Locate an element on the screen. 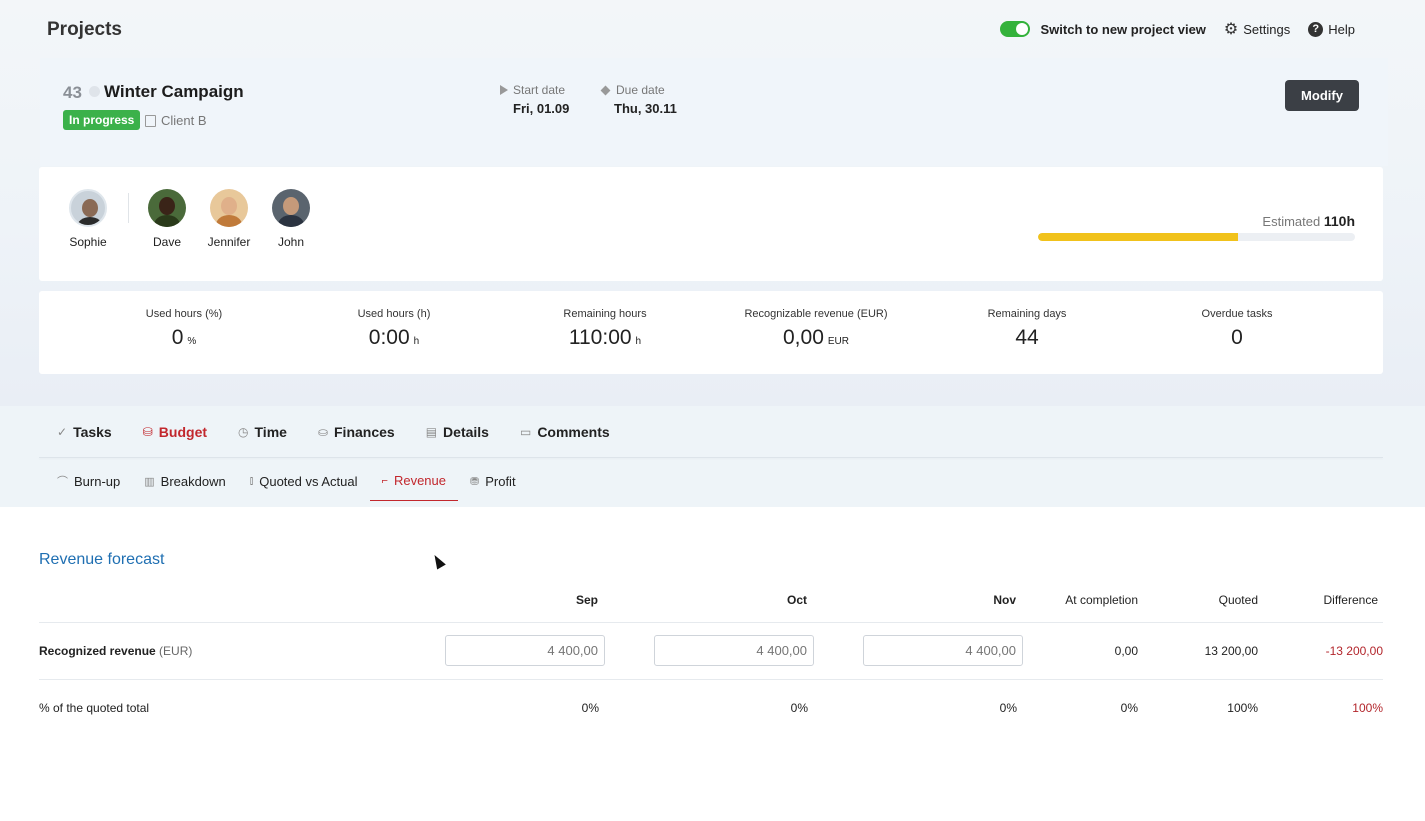  kpi-label: Used hours (h) is located at coordinates (394, 314).